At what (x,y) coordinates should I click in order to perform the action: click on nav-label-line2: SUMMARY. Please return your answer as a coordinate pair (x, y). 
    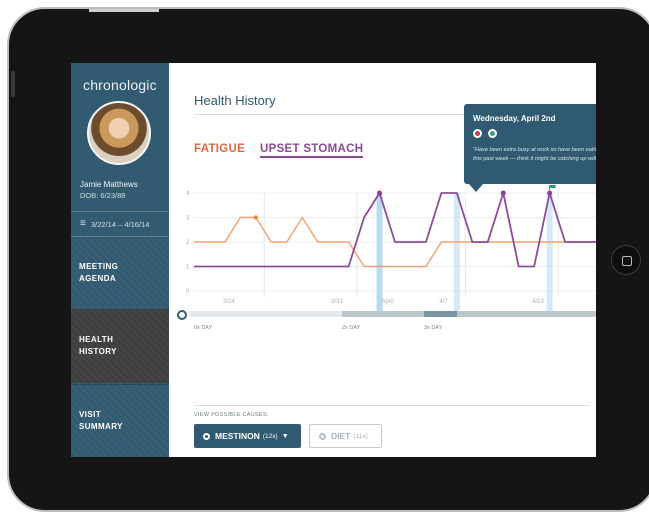
    Looking at the image, I should click on (101, 426).